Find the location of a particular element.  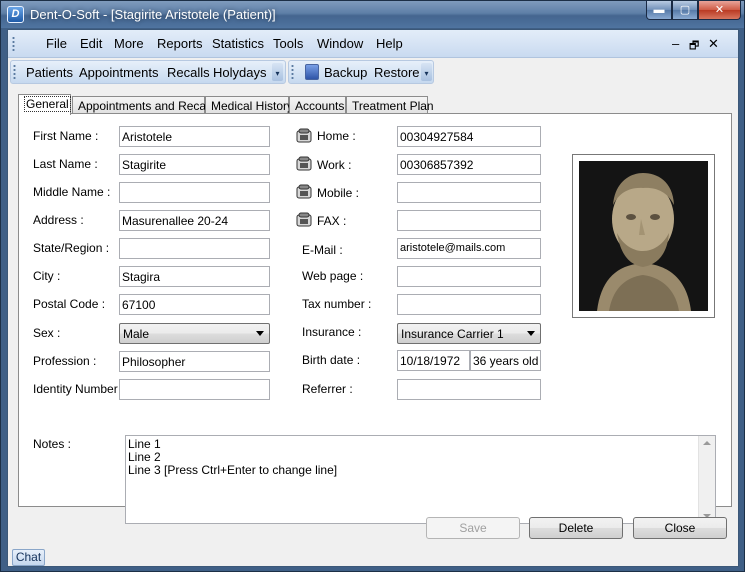

status-bar is located at coordinates (373, 557).